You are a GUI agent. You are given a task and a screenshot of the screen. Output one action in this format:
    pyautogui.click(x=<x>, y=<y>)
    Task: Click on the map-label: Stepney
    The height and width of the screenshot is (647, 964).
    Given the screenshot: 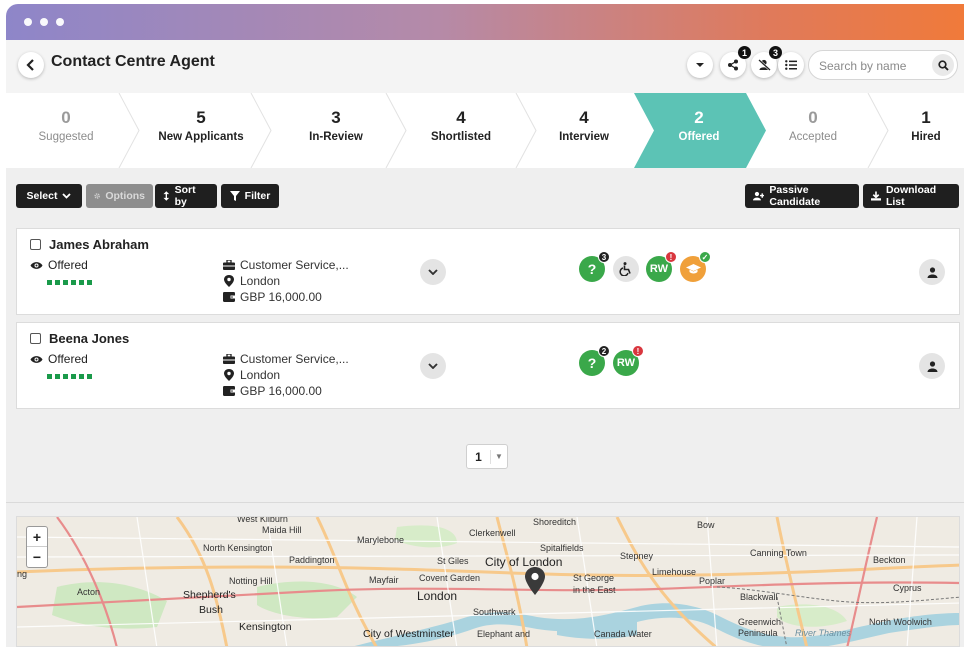 What is the action you would take?
    pyautogui.click(x=637, y=556)
    